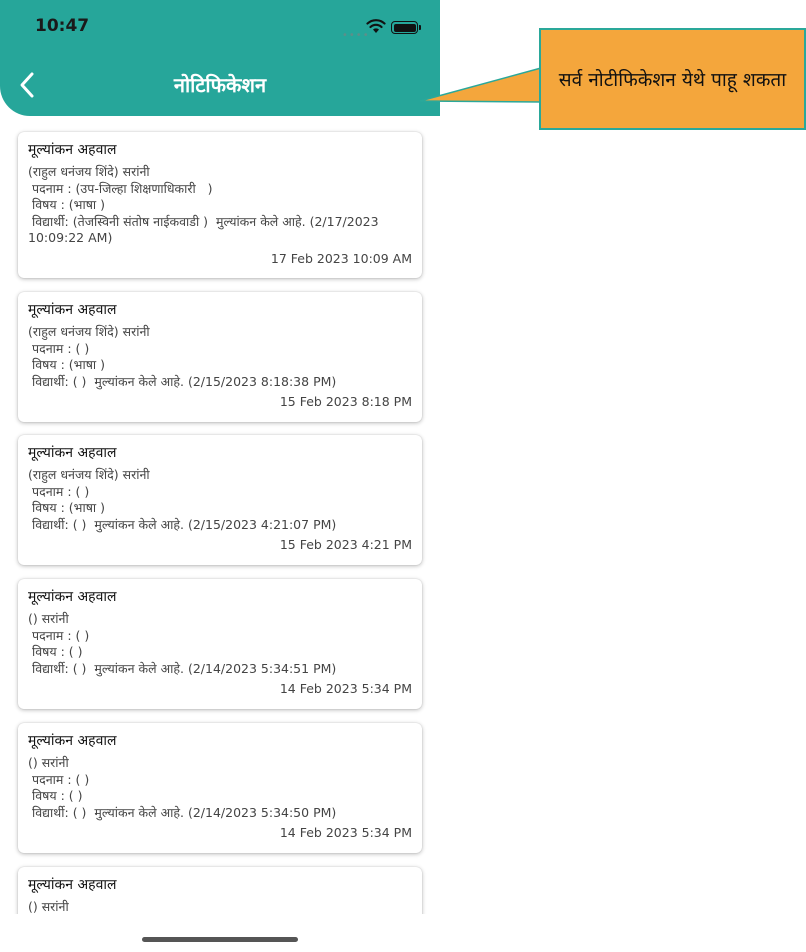 The width and height of the screenshot is (806, 952). What do you see at coordinates (345, 544) in the screenshot?
I see `notification-date: 15 Feb 2023 4:21 PM` at bounding box center [345, 544].